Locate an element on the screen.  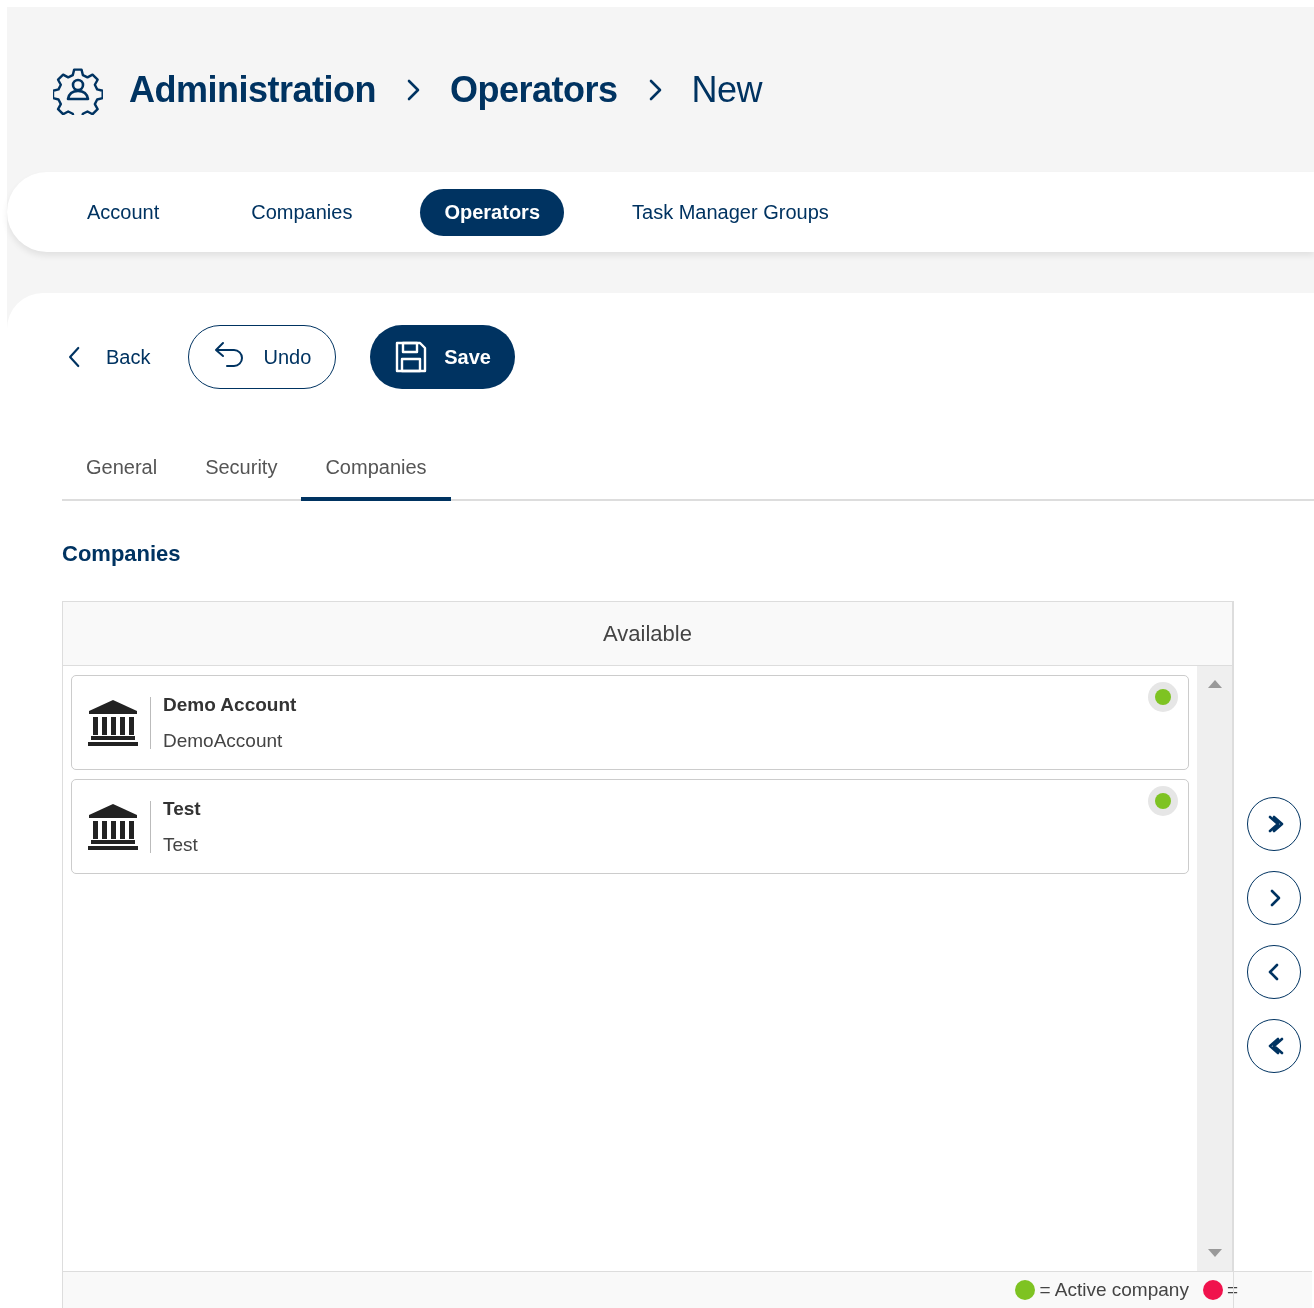
company-item: Test Test is located at coordinates (630, 826).